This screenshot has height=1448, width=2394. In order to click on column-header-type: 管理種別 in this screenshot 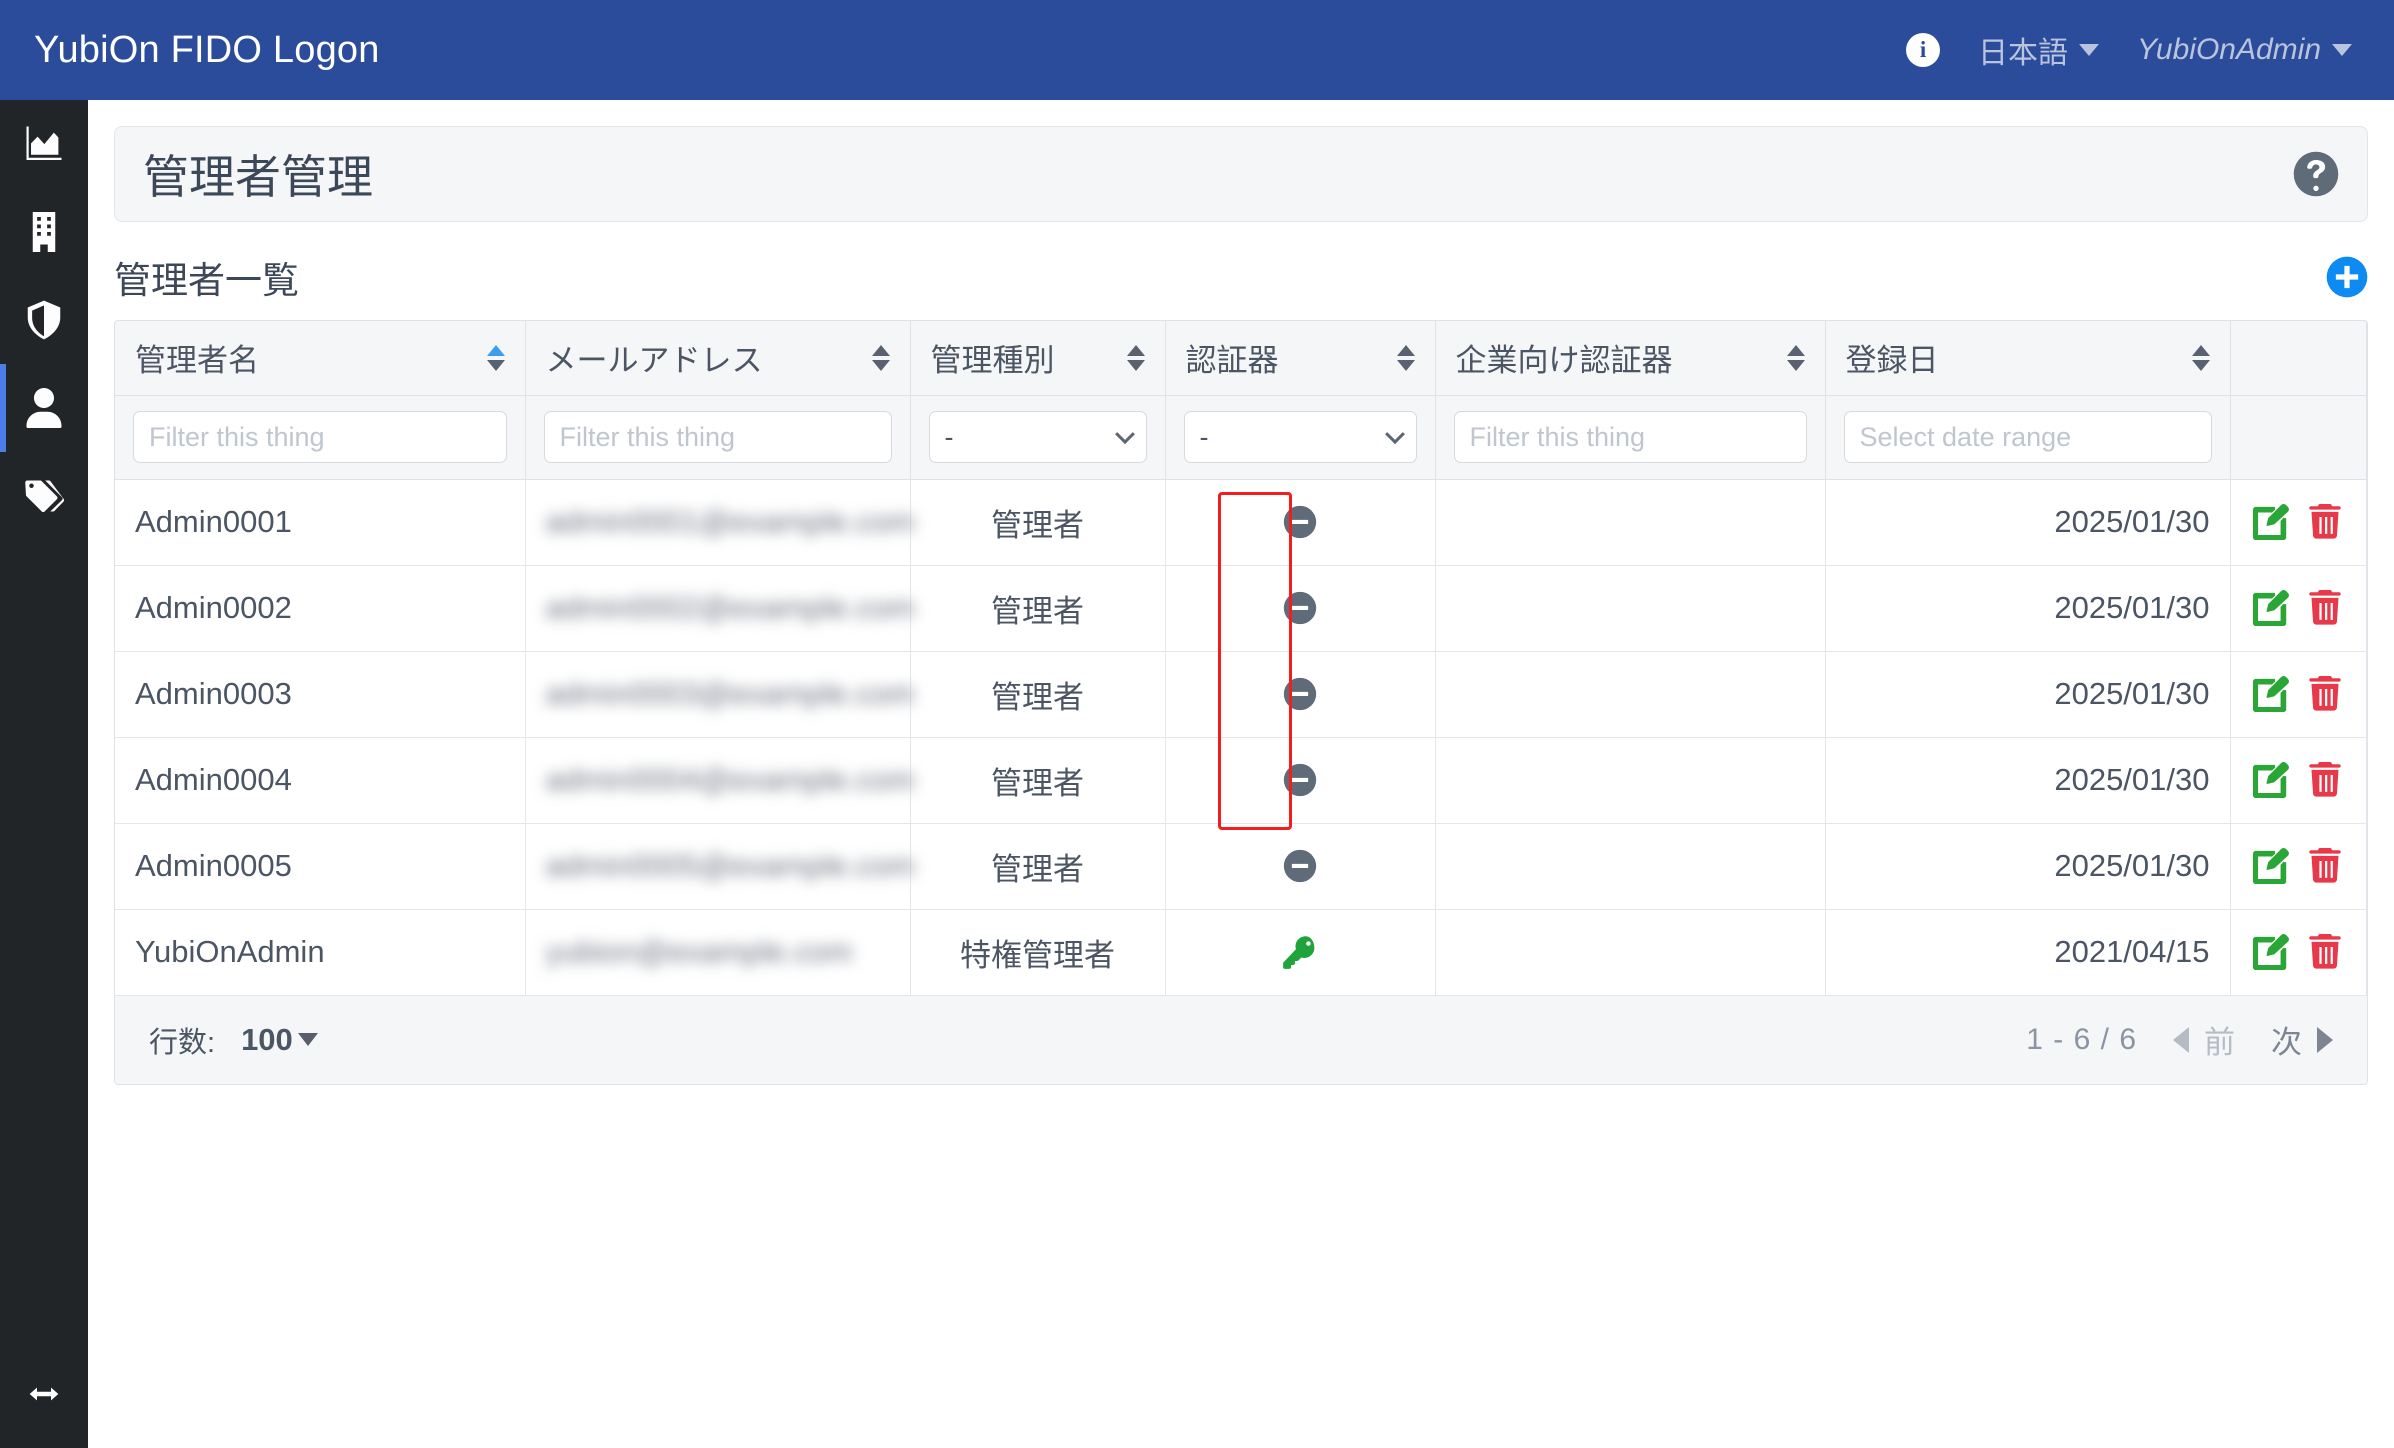, I will do `click(1038, 358)`.